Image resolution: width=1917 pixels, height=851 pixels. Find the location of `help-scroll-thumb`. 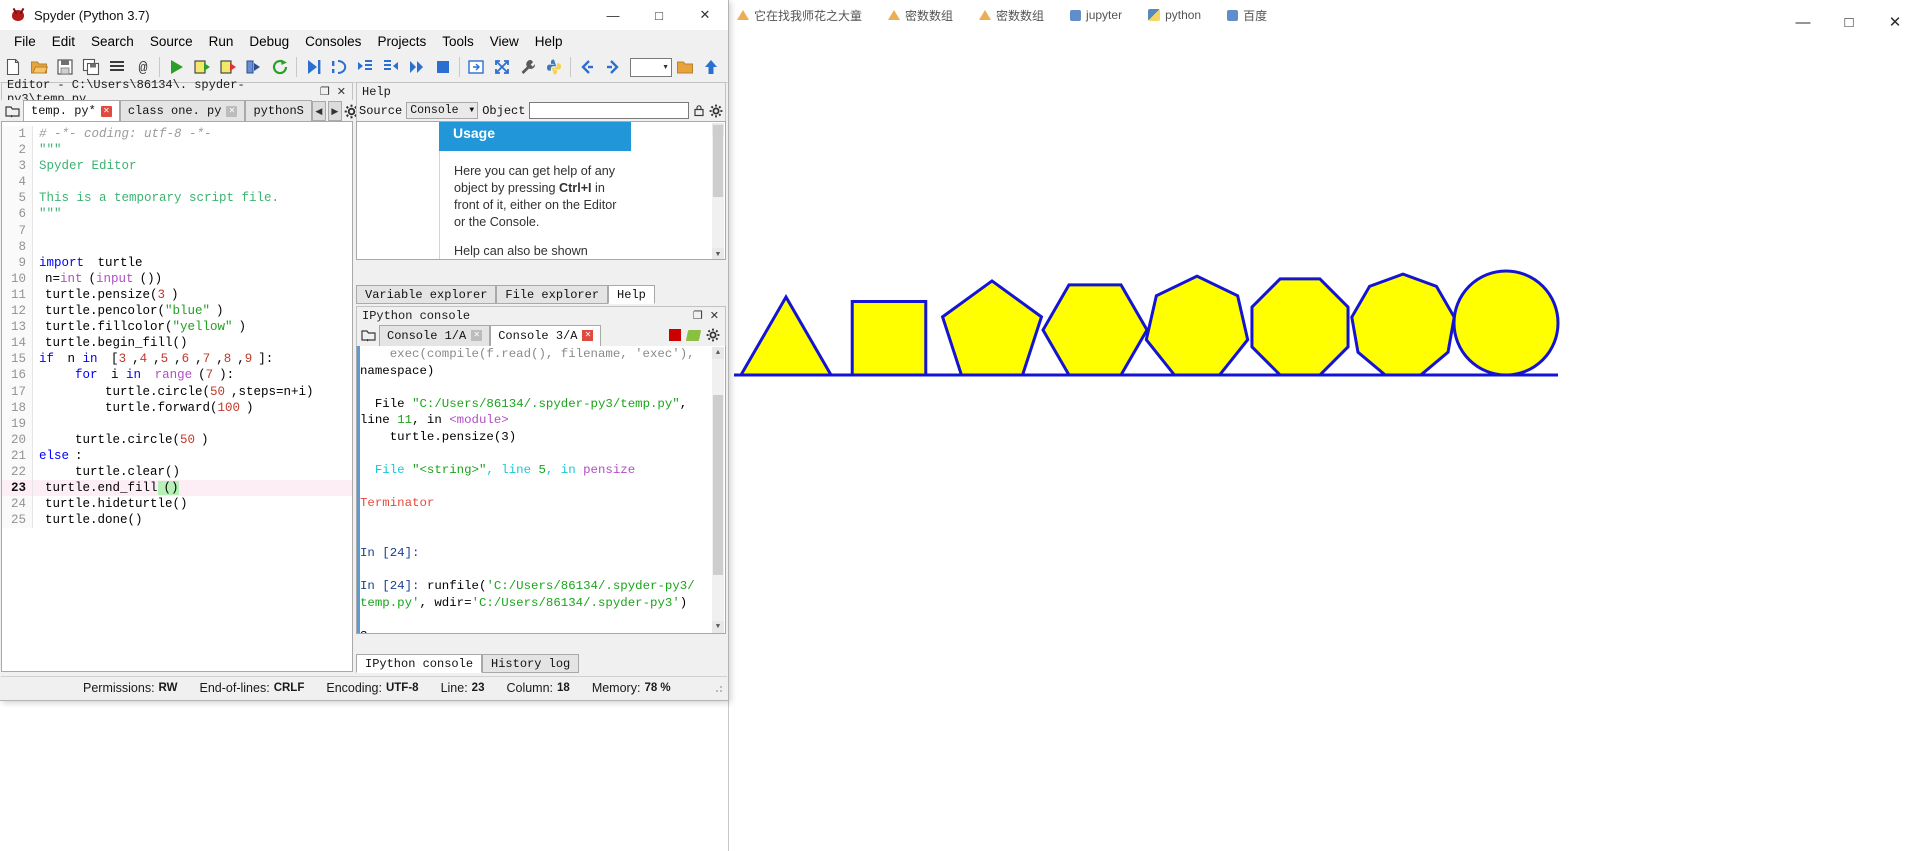

help-scroll-thumb is located at coordinates (718, 161).